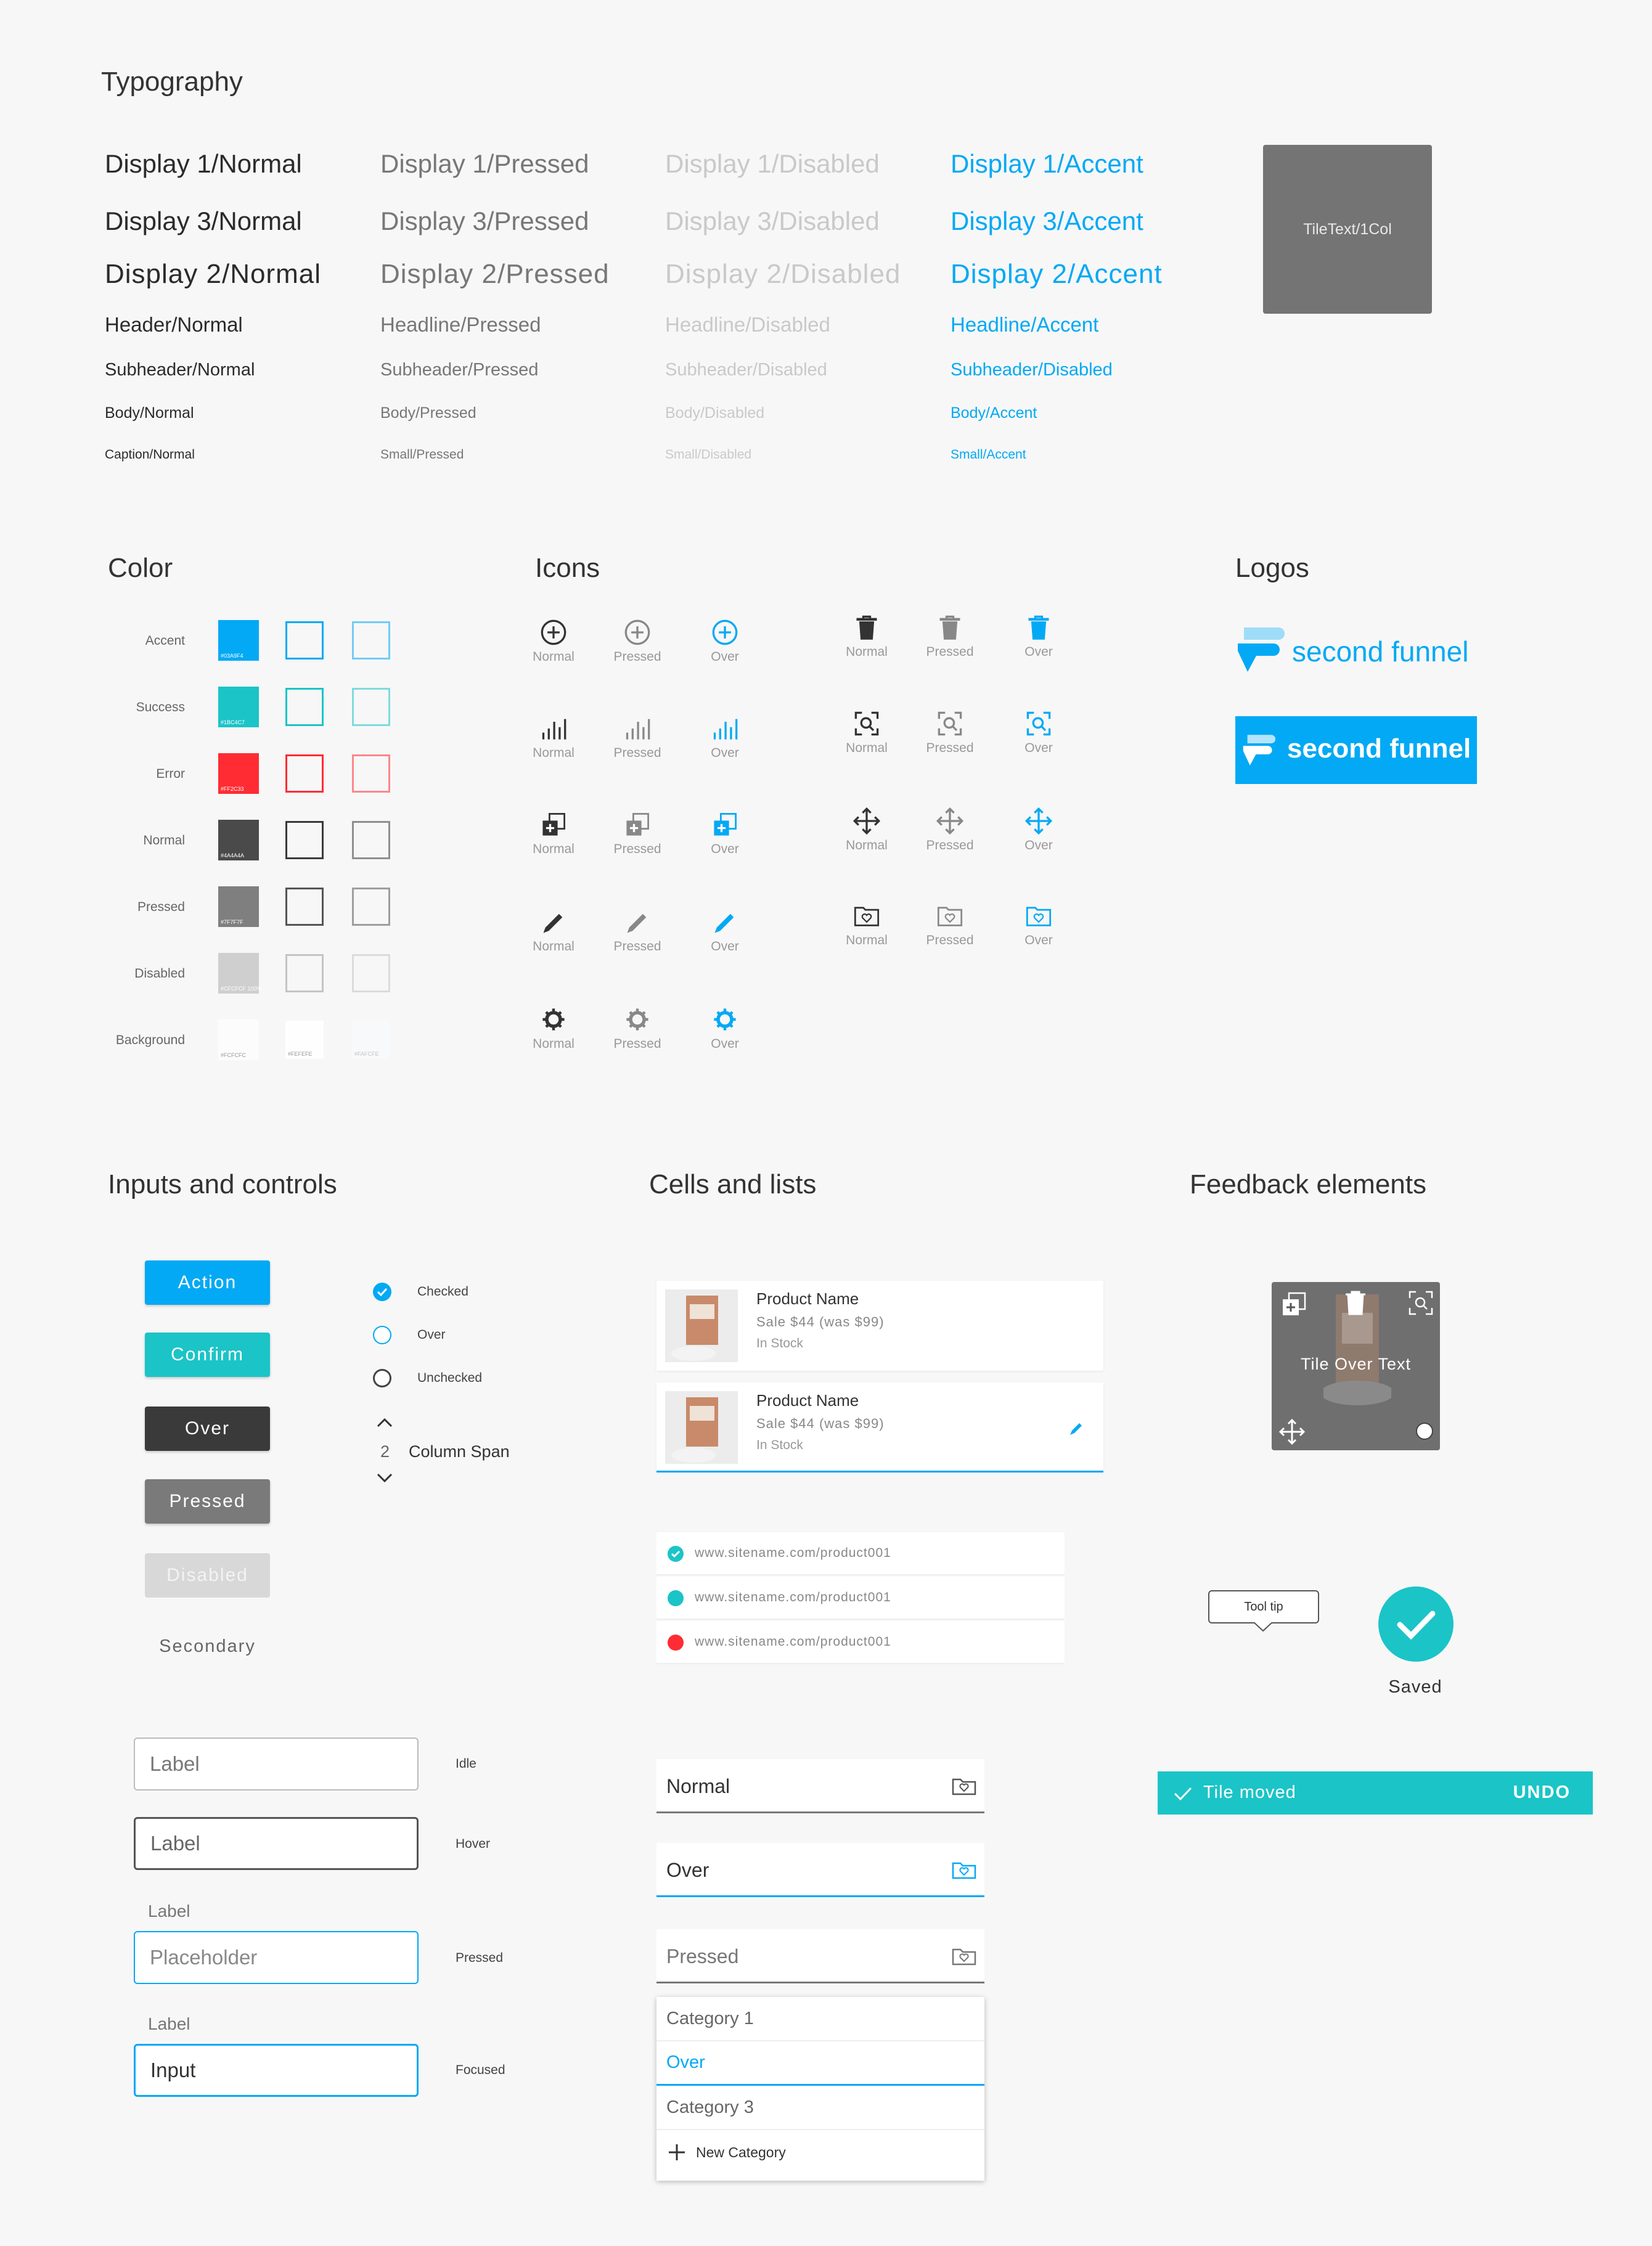 Image resolution: width=1652 pixels, height=2246 pixels. What do you see at coordinates (207, 1355) in the screenshot?
I see `confirm-button: Confirm` at bounding box center [207, 1355].